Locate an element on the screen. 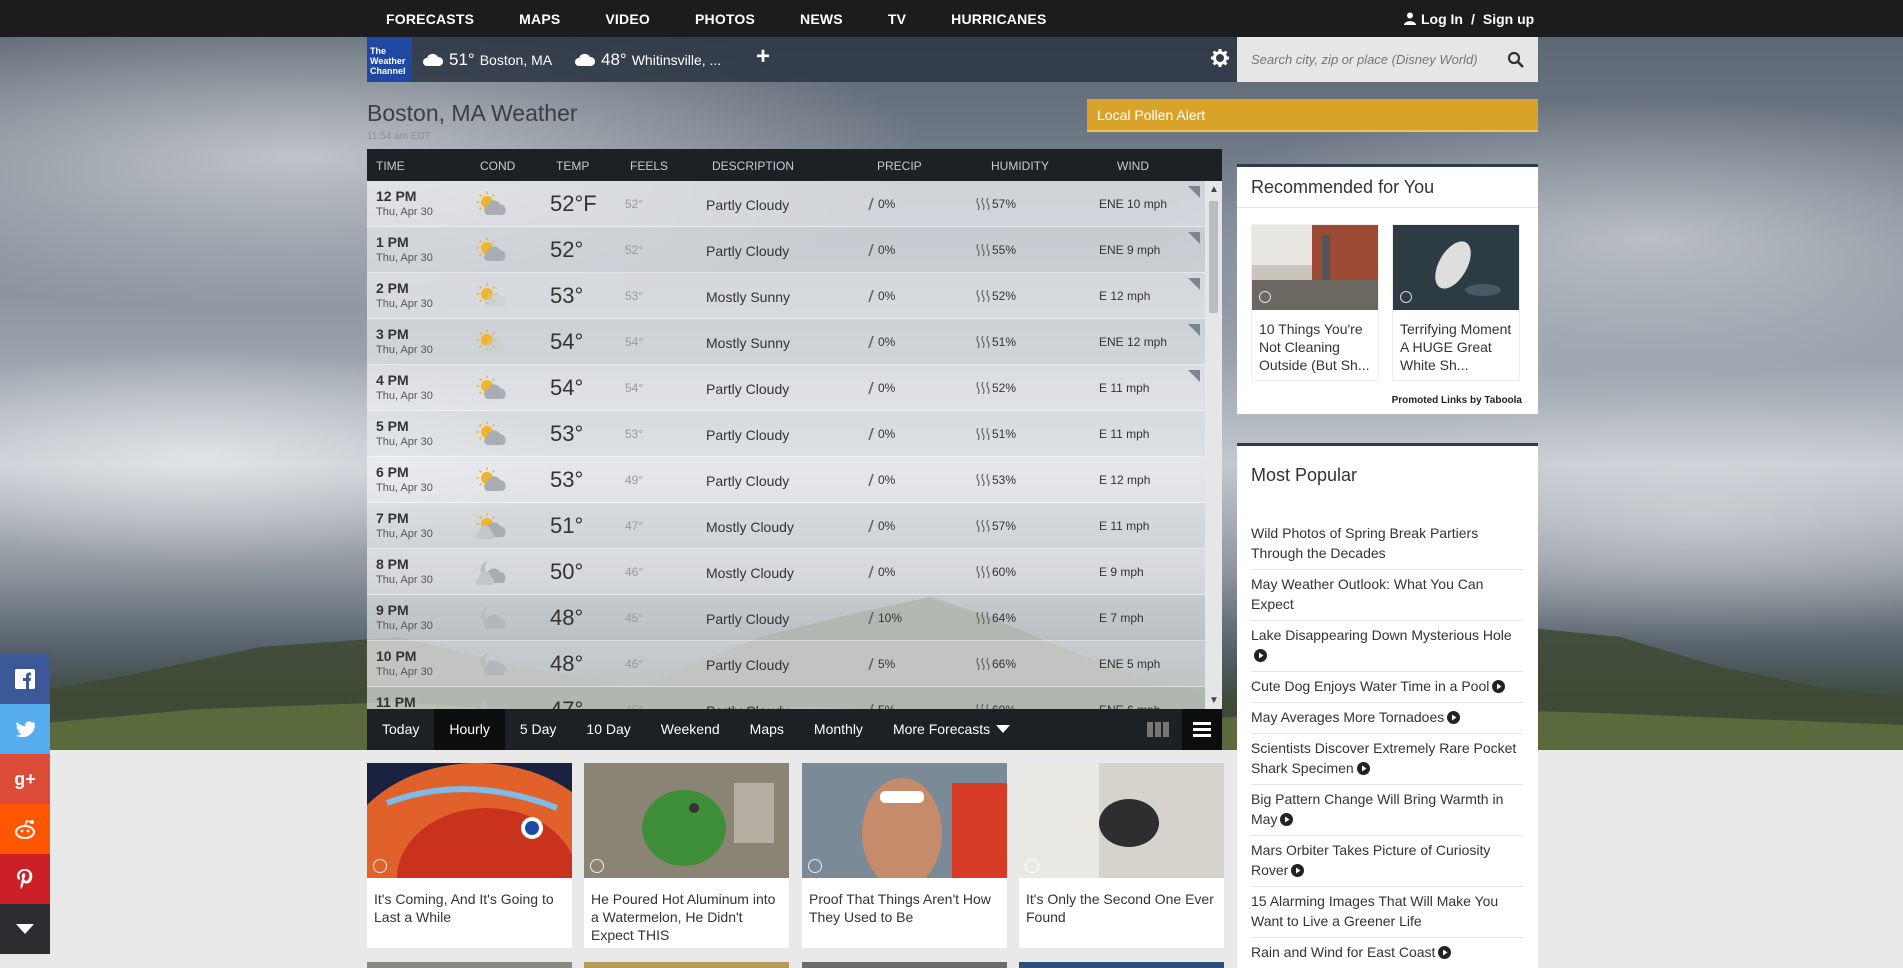 This screenshot has width=1903, height=968. tab-monthly: Monthly is located at coordinates (838, 729).